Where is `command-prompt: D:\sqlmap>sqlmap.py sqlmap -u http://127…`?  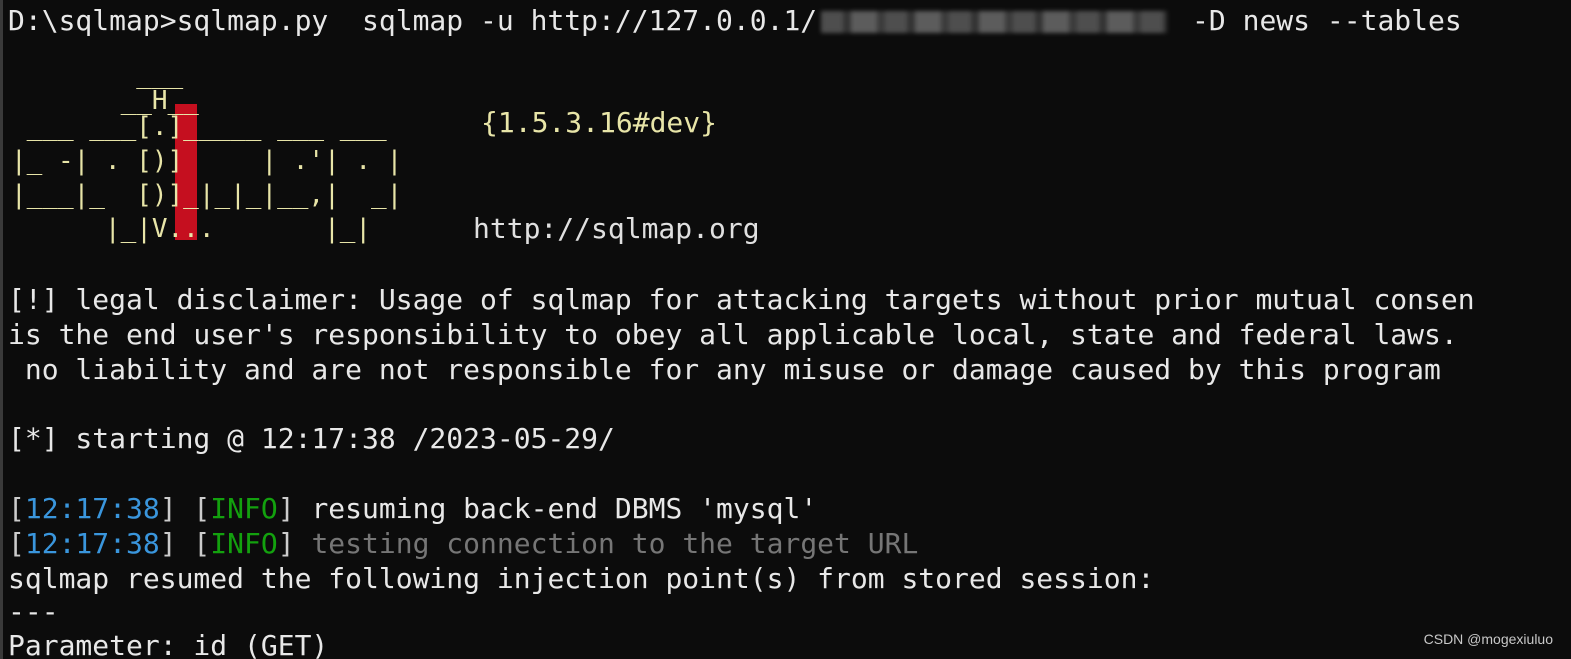
command-prompt: D:\sqlmap>sqlmap.py sqlmap -u http://127… is located at coordinates (413, 20).